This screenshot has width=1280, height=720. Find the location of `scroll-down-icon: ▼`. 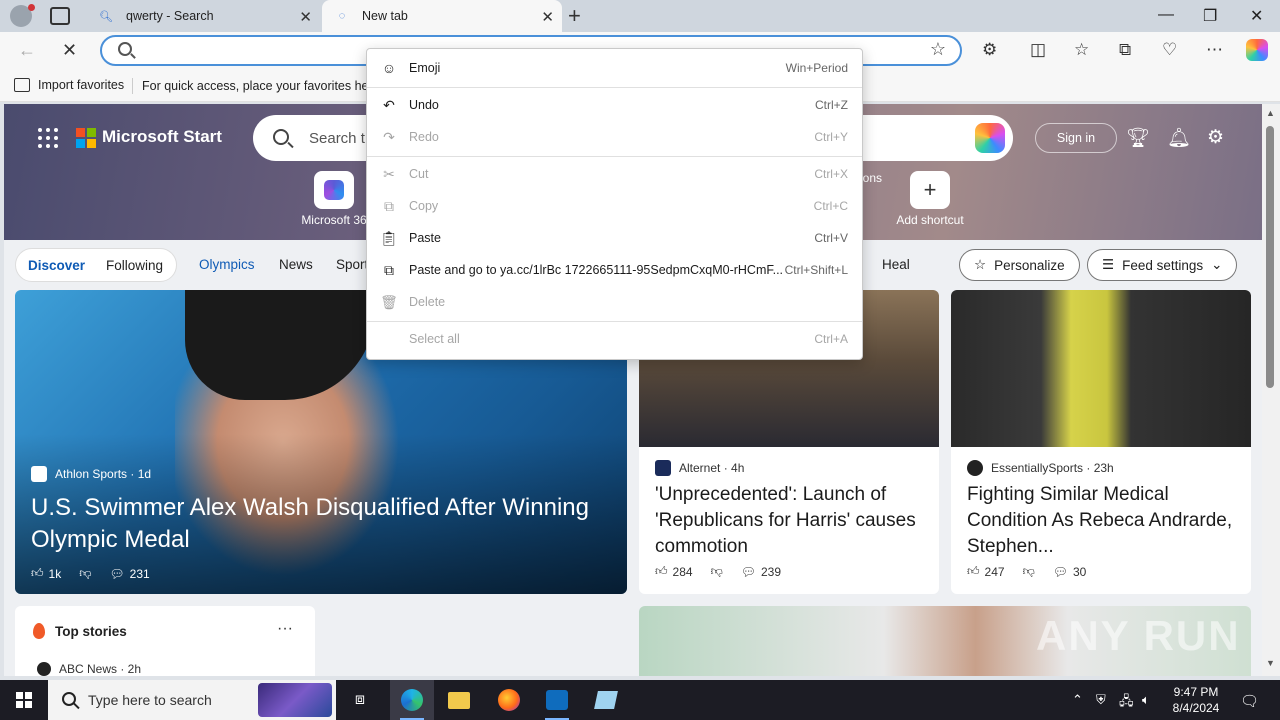

scroll-down-icon: ▼ is located at coordinates (1270, 663).